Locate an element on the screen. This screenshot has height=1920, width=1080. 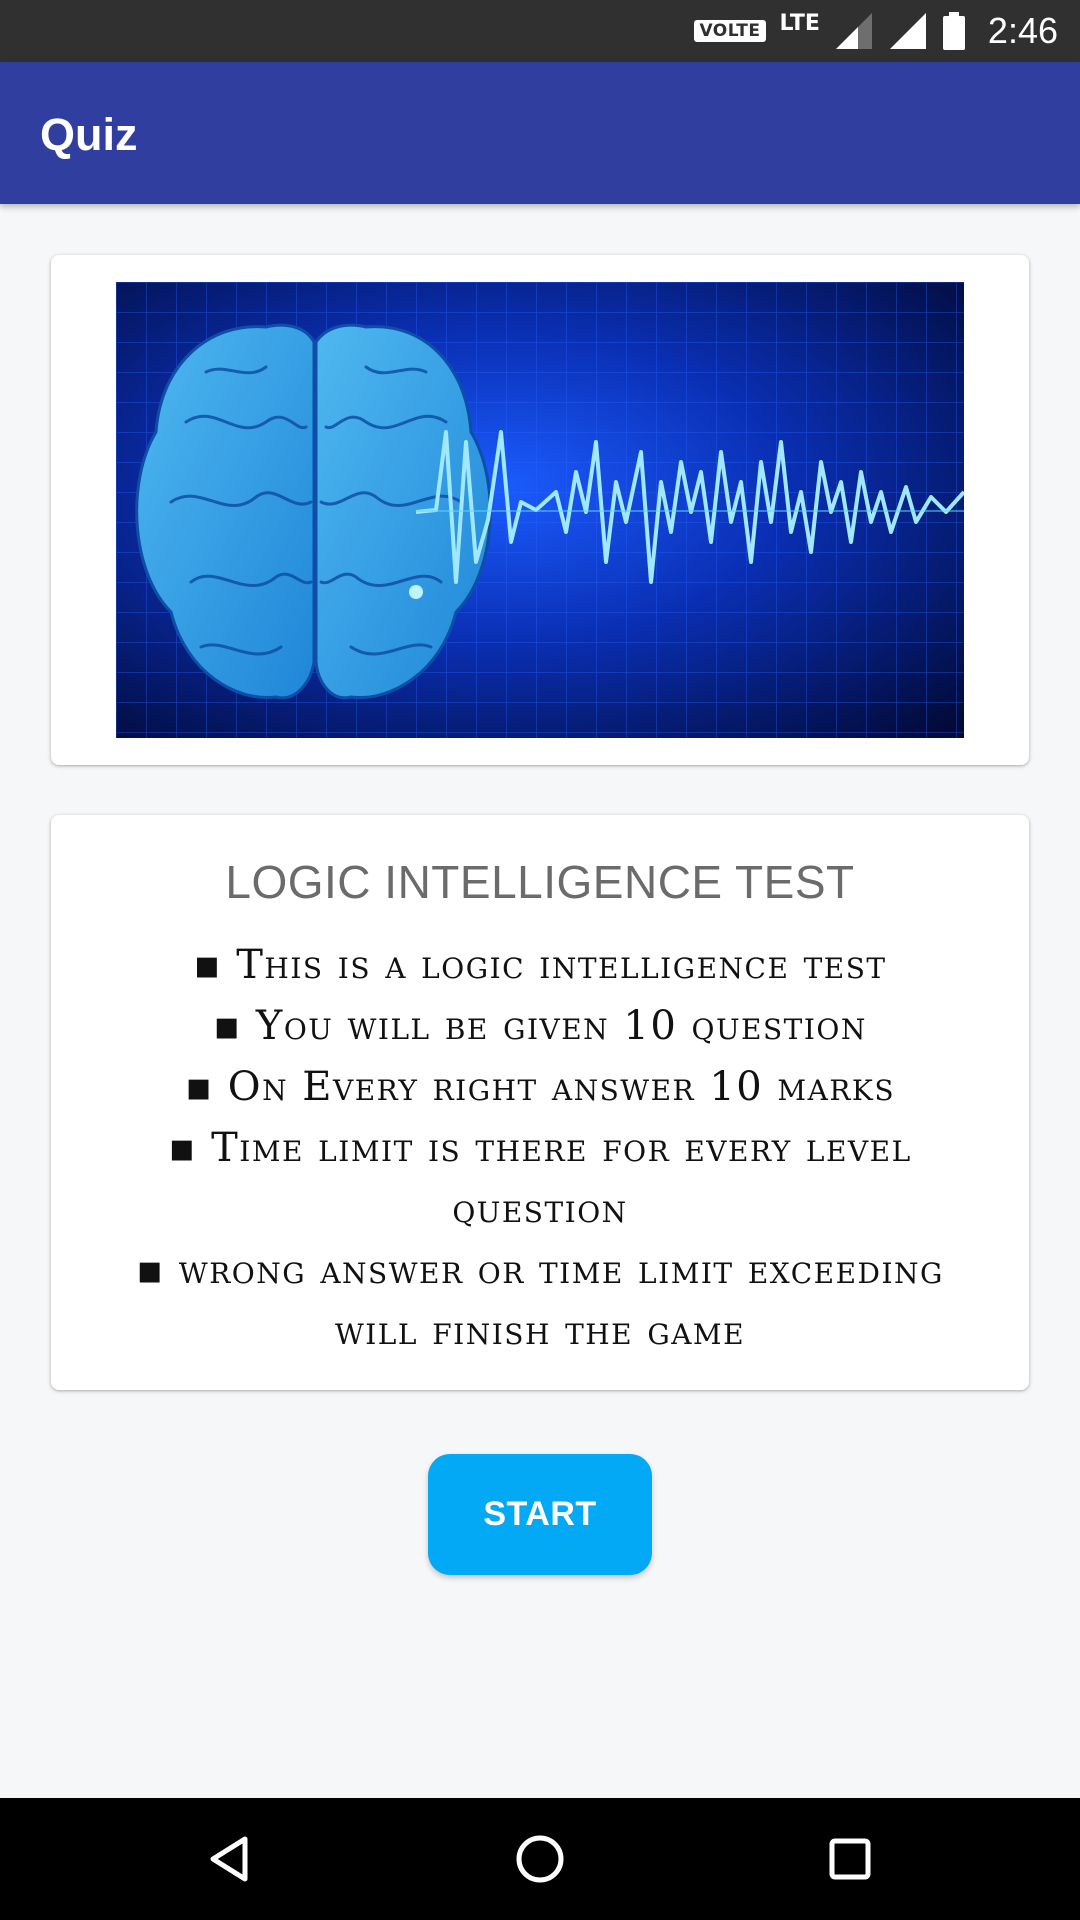
home-button is located at coordinates (540, 1859).